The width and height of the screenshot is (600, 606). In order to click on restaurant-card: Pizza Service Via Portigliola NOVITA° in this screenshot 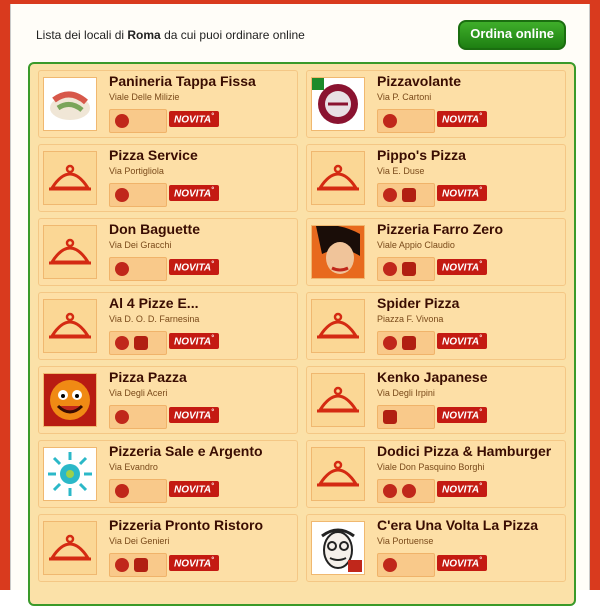, I will do `click(168, 178)`.